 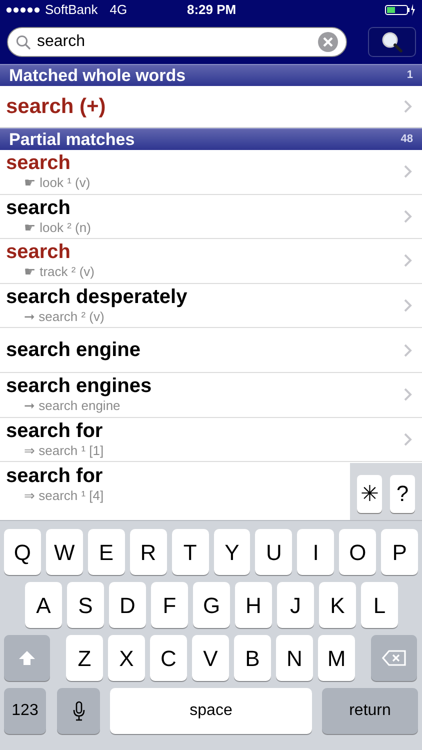 I want to click on key: Z, so click(x=84, y=658).